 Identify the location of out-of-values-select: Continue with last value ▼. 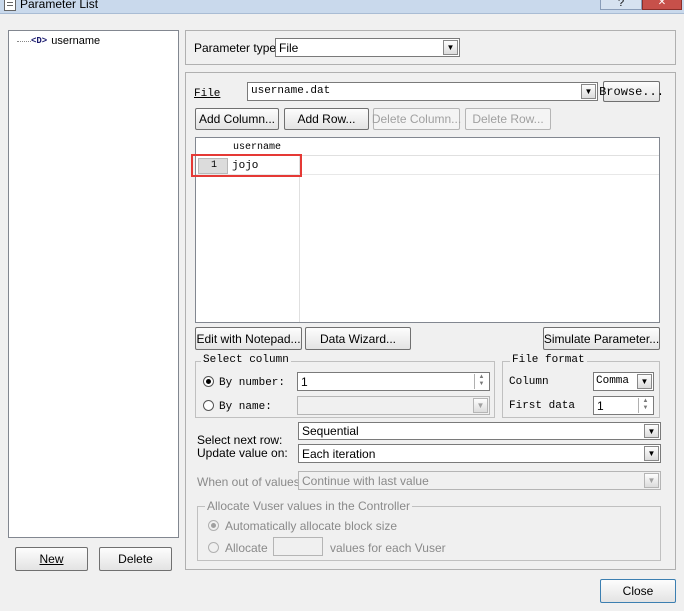
(479, 480).